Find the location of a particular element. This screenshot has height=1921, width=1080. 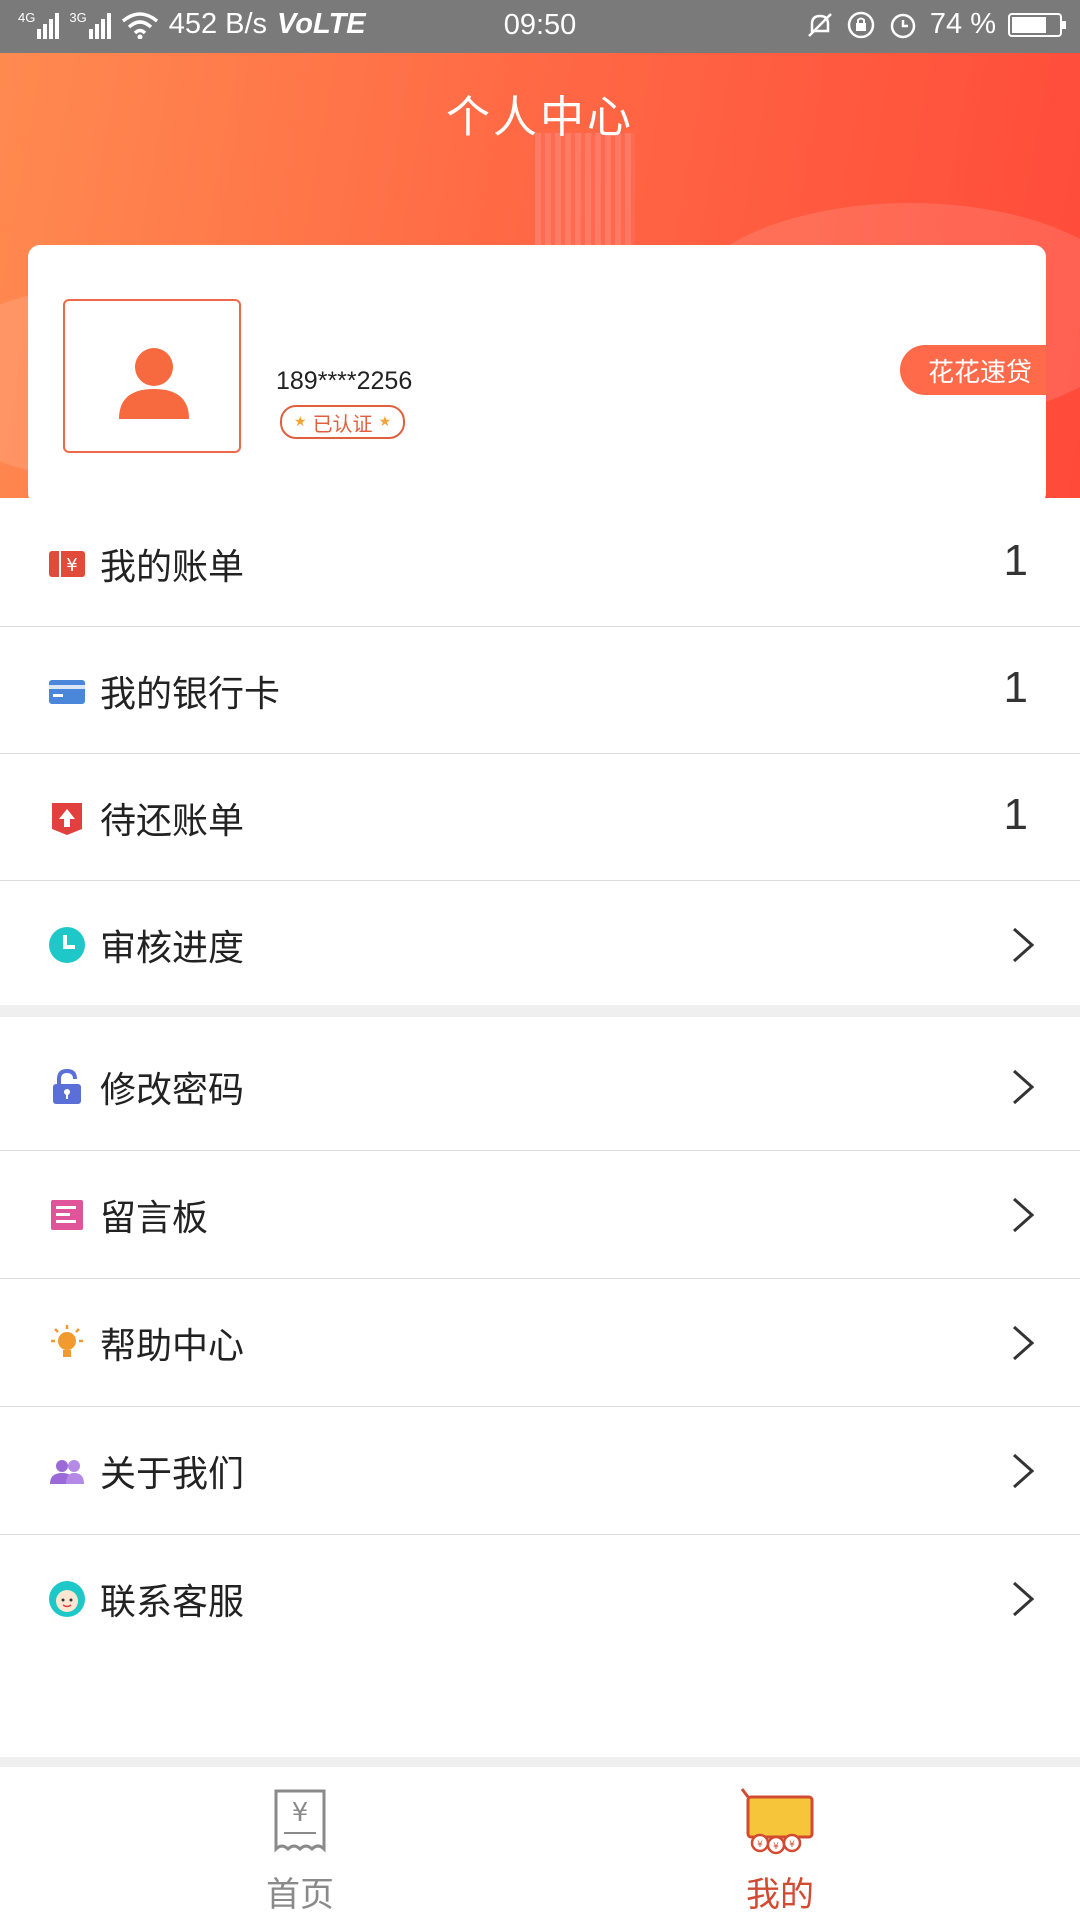

tab-mine: ¥ ¥ ¥ 我的 is located at coordinates (780, 1844).